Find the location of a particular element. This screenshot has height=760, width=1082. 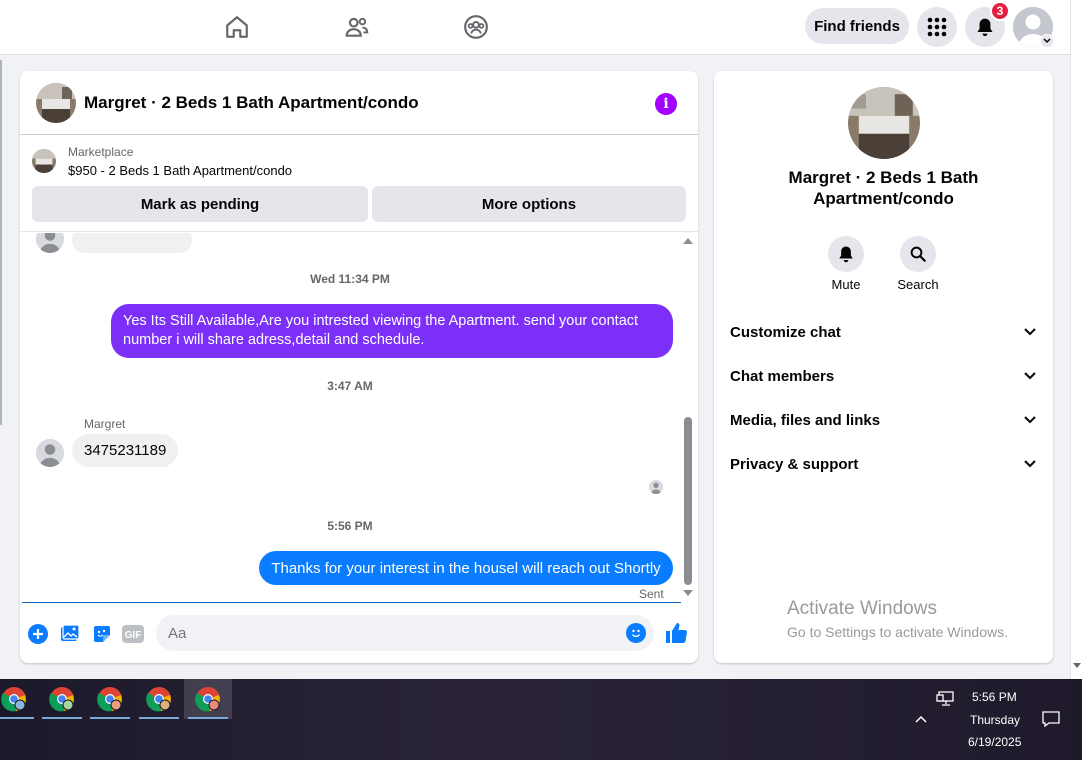

scroll-up-arrow is located at coordinates (688, 241).